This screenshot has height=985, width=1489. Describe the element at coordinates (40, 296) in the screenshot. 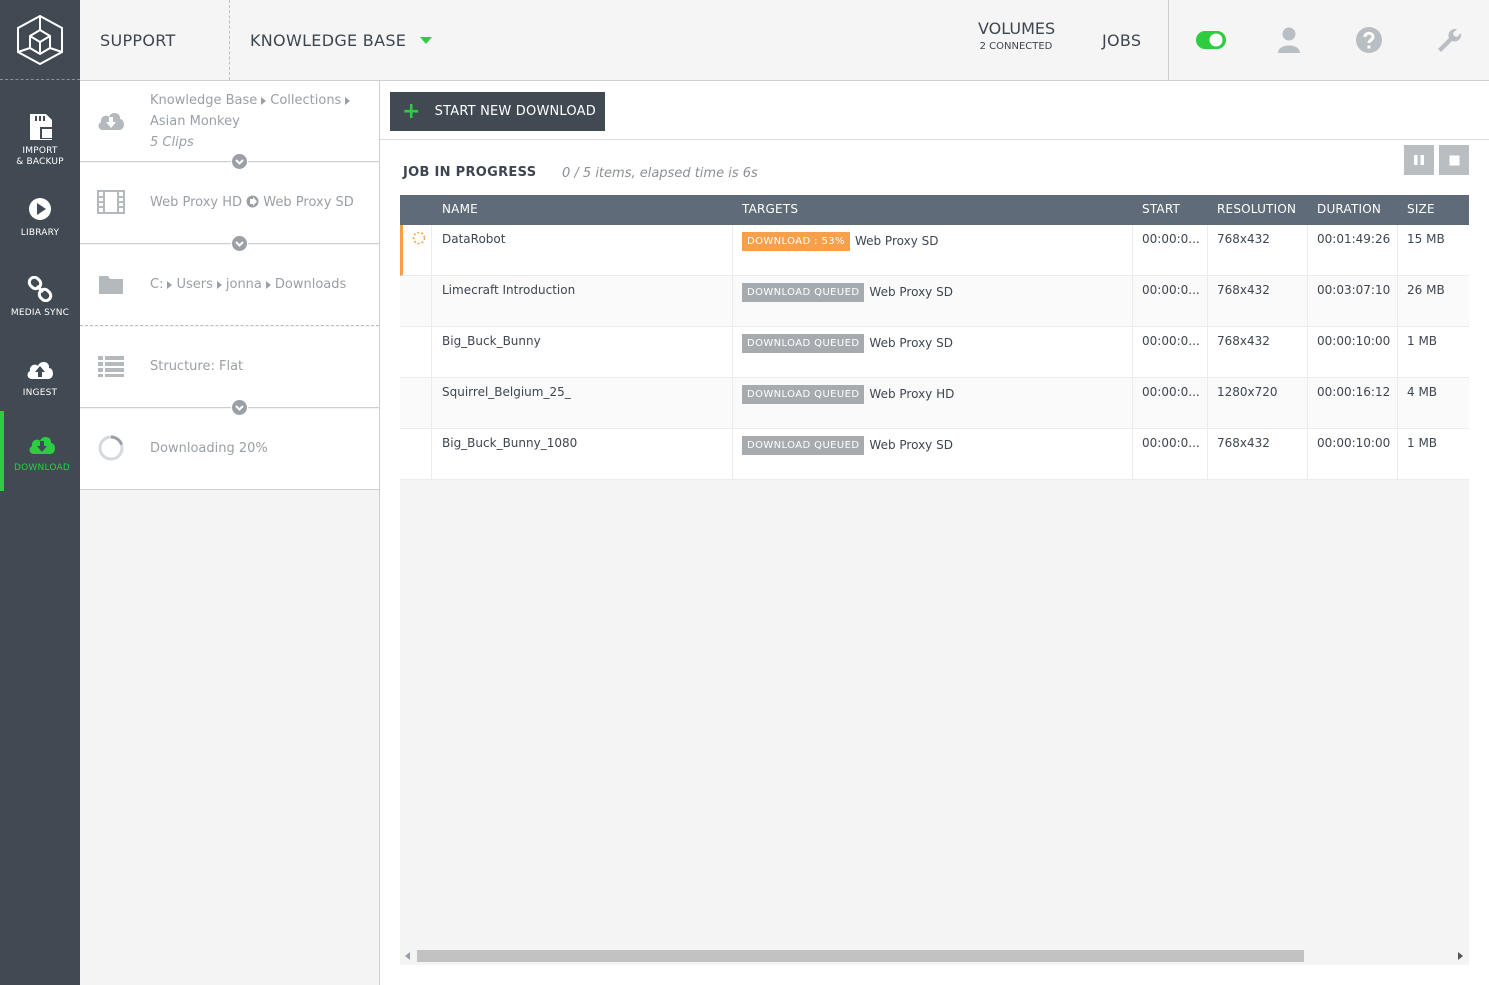

I see `nav-media-sync: MEDIA SYNC` at that location.